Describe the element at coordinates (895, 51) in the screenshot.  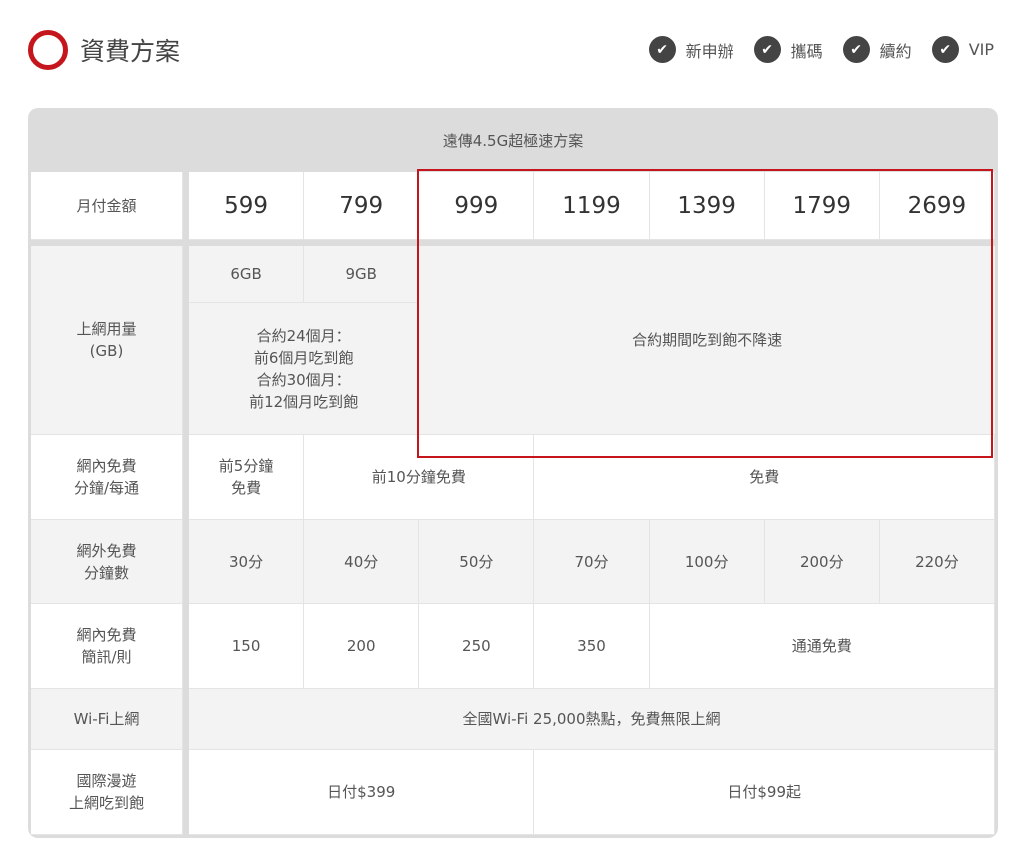
I see `tag-label: 續約` at that location.